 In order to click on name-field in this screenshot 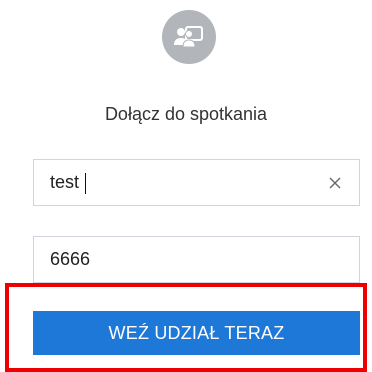, I will do `click(196, 182)`.